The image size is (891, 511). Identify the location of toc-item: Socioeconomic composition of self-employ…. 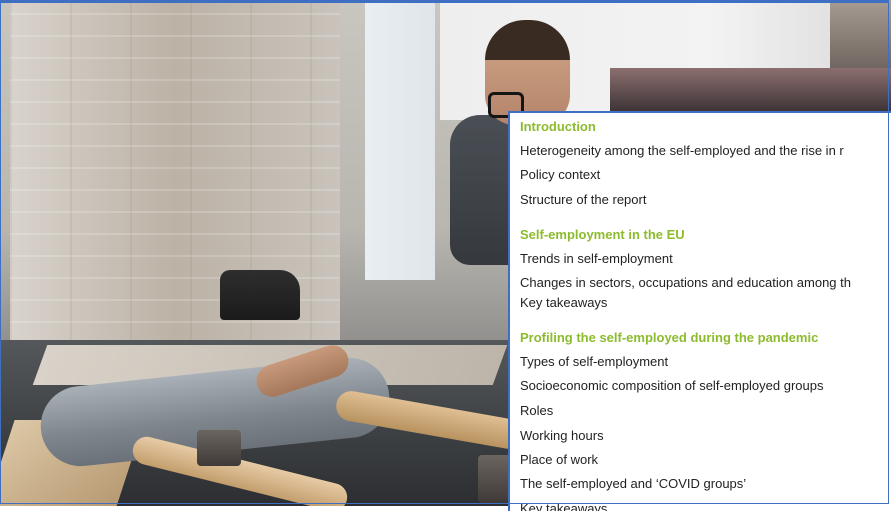
(672, 385).